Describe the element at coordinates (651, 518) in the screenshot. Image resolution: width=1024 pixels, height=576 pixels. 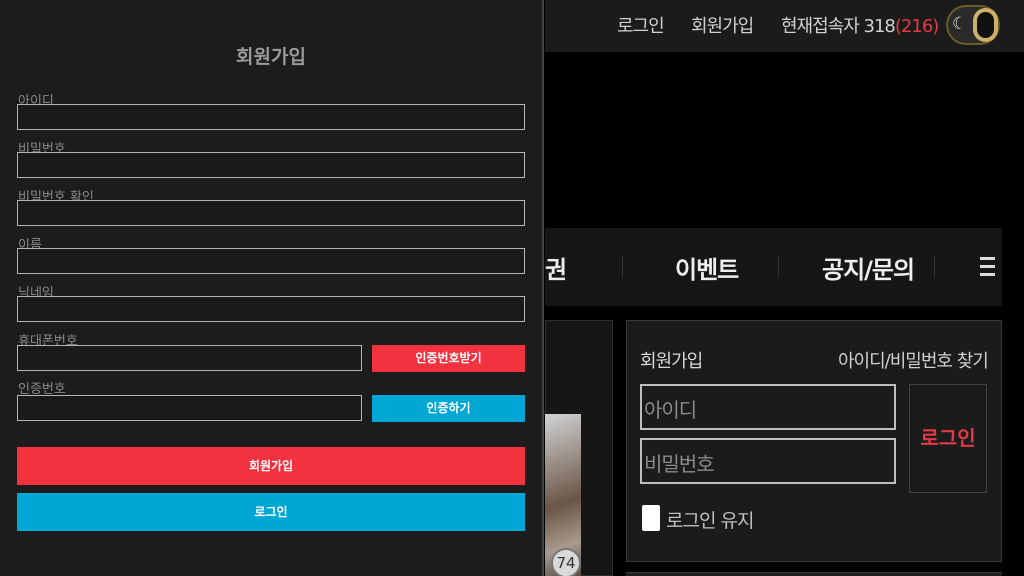
I see `remember-login-checkbox` at that location.